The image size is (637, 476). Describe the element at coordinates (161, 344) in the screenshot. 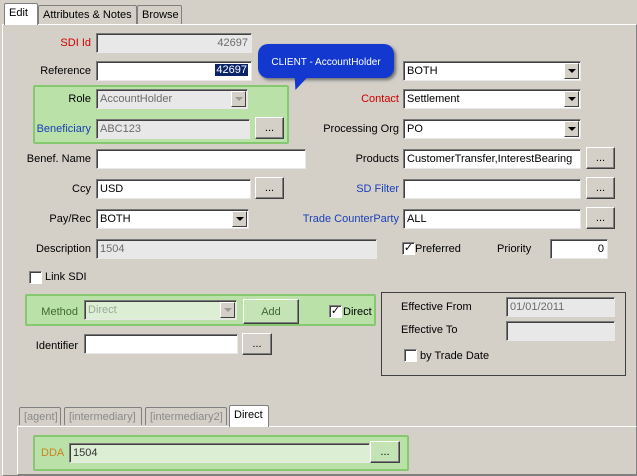

I see `identifier-field` at that location.